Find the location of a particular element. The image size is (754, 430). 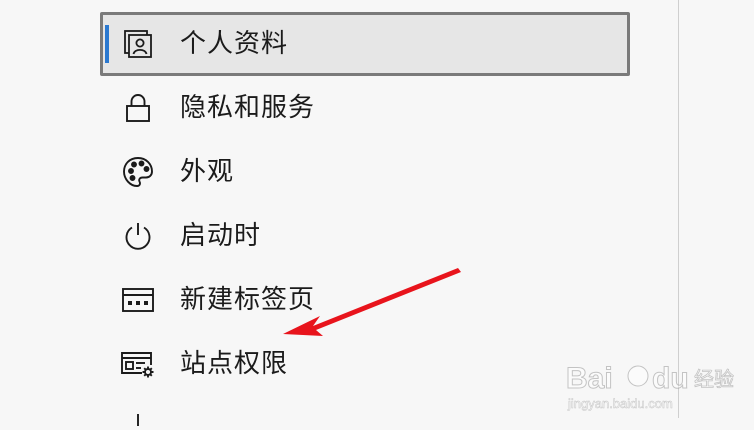

menu-item-label: 新建标签页 is located at coordinates (248, 300).